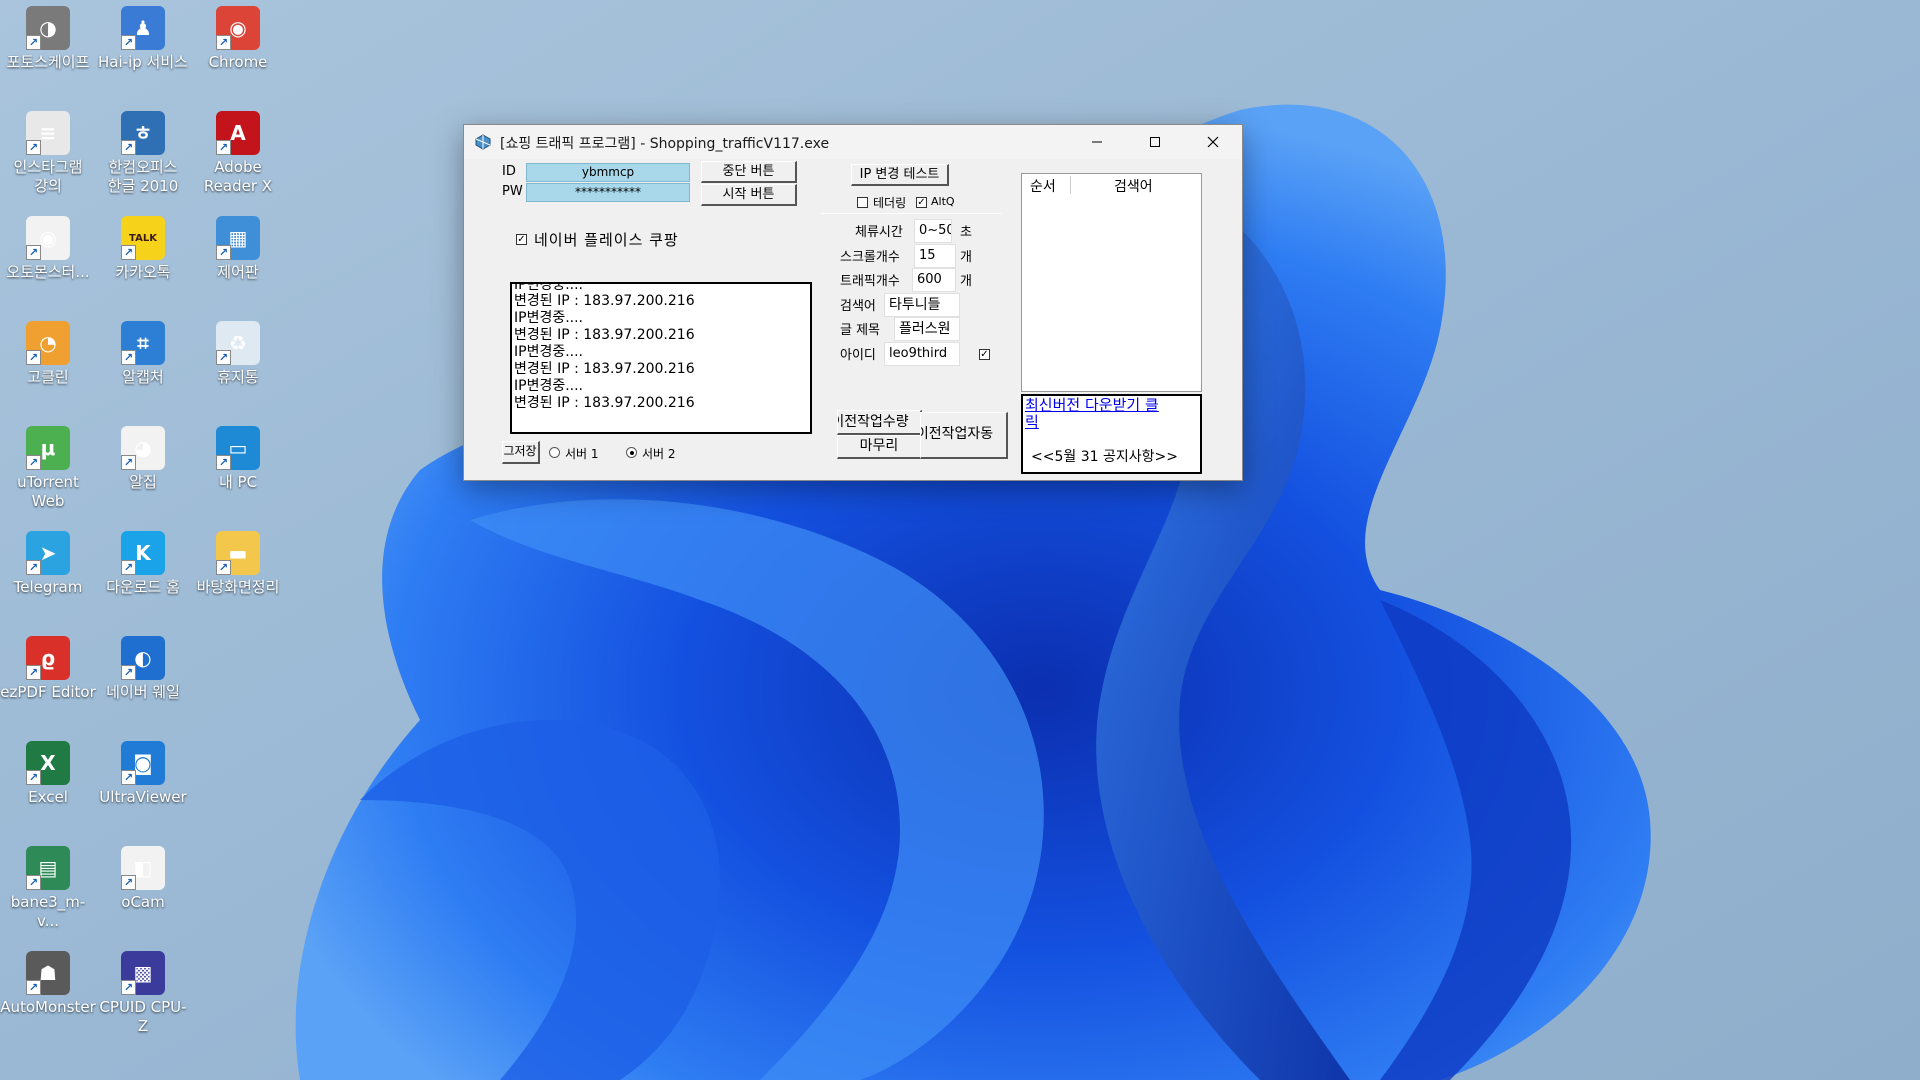  Describe the element at coordinates (143, 132) in the screenshot. I see `icon-glyph: ㅎ` at that location.